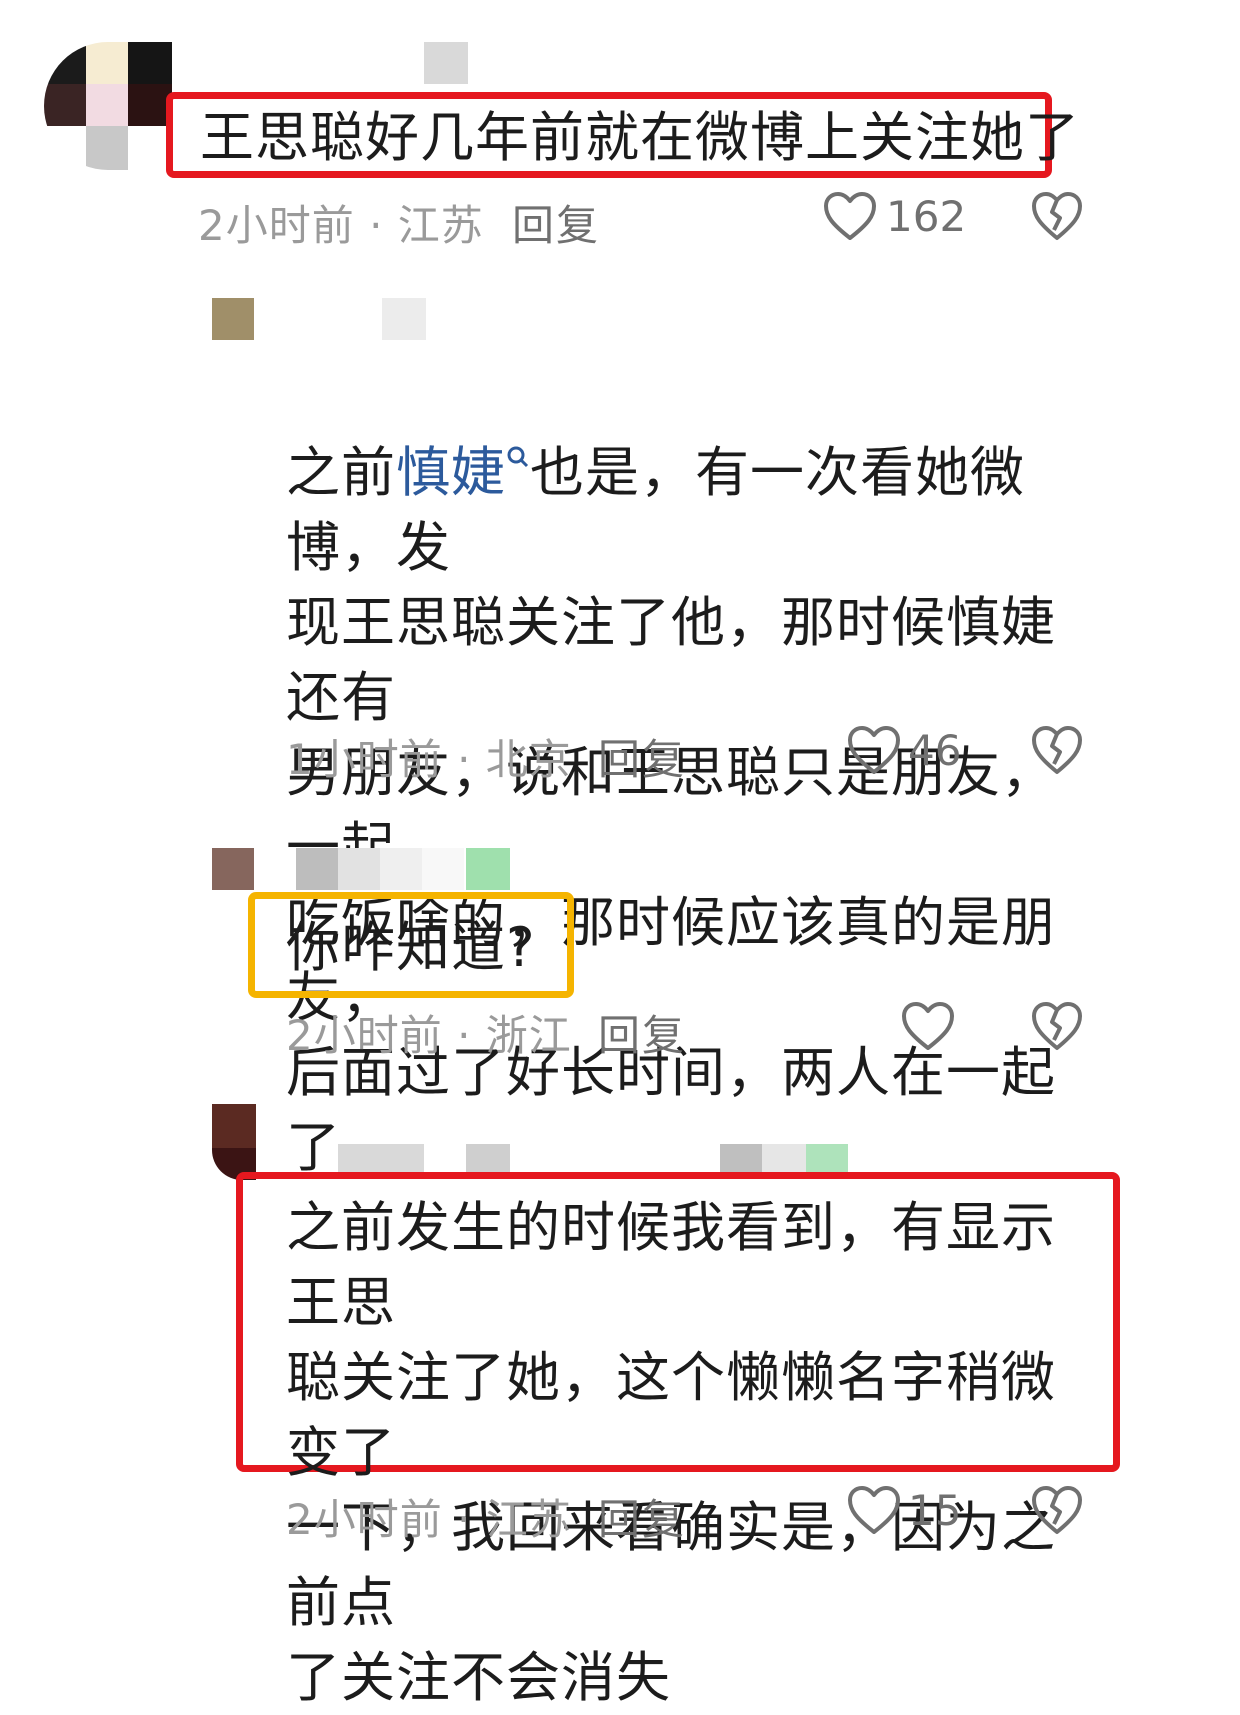 Image resolution: width=1240 pixels, height=1715 pixels. I want to click on comment-text: 王思聪好几年前就在微博上关注她了, so click(640, 137).